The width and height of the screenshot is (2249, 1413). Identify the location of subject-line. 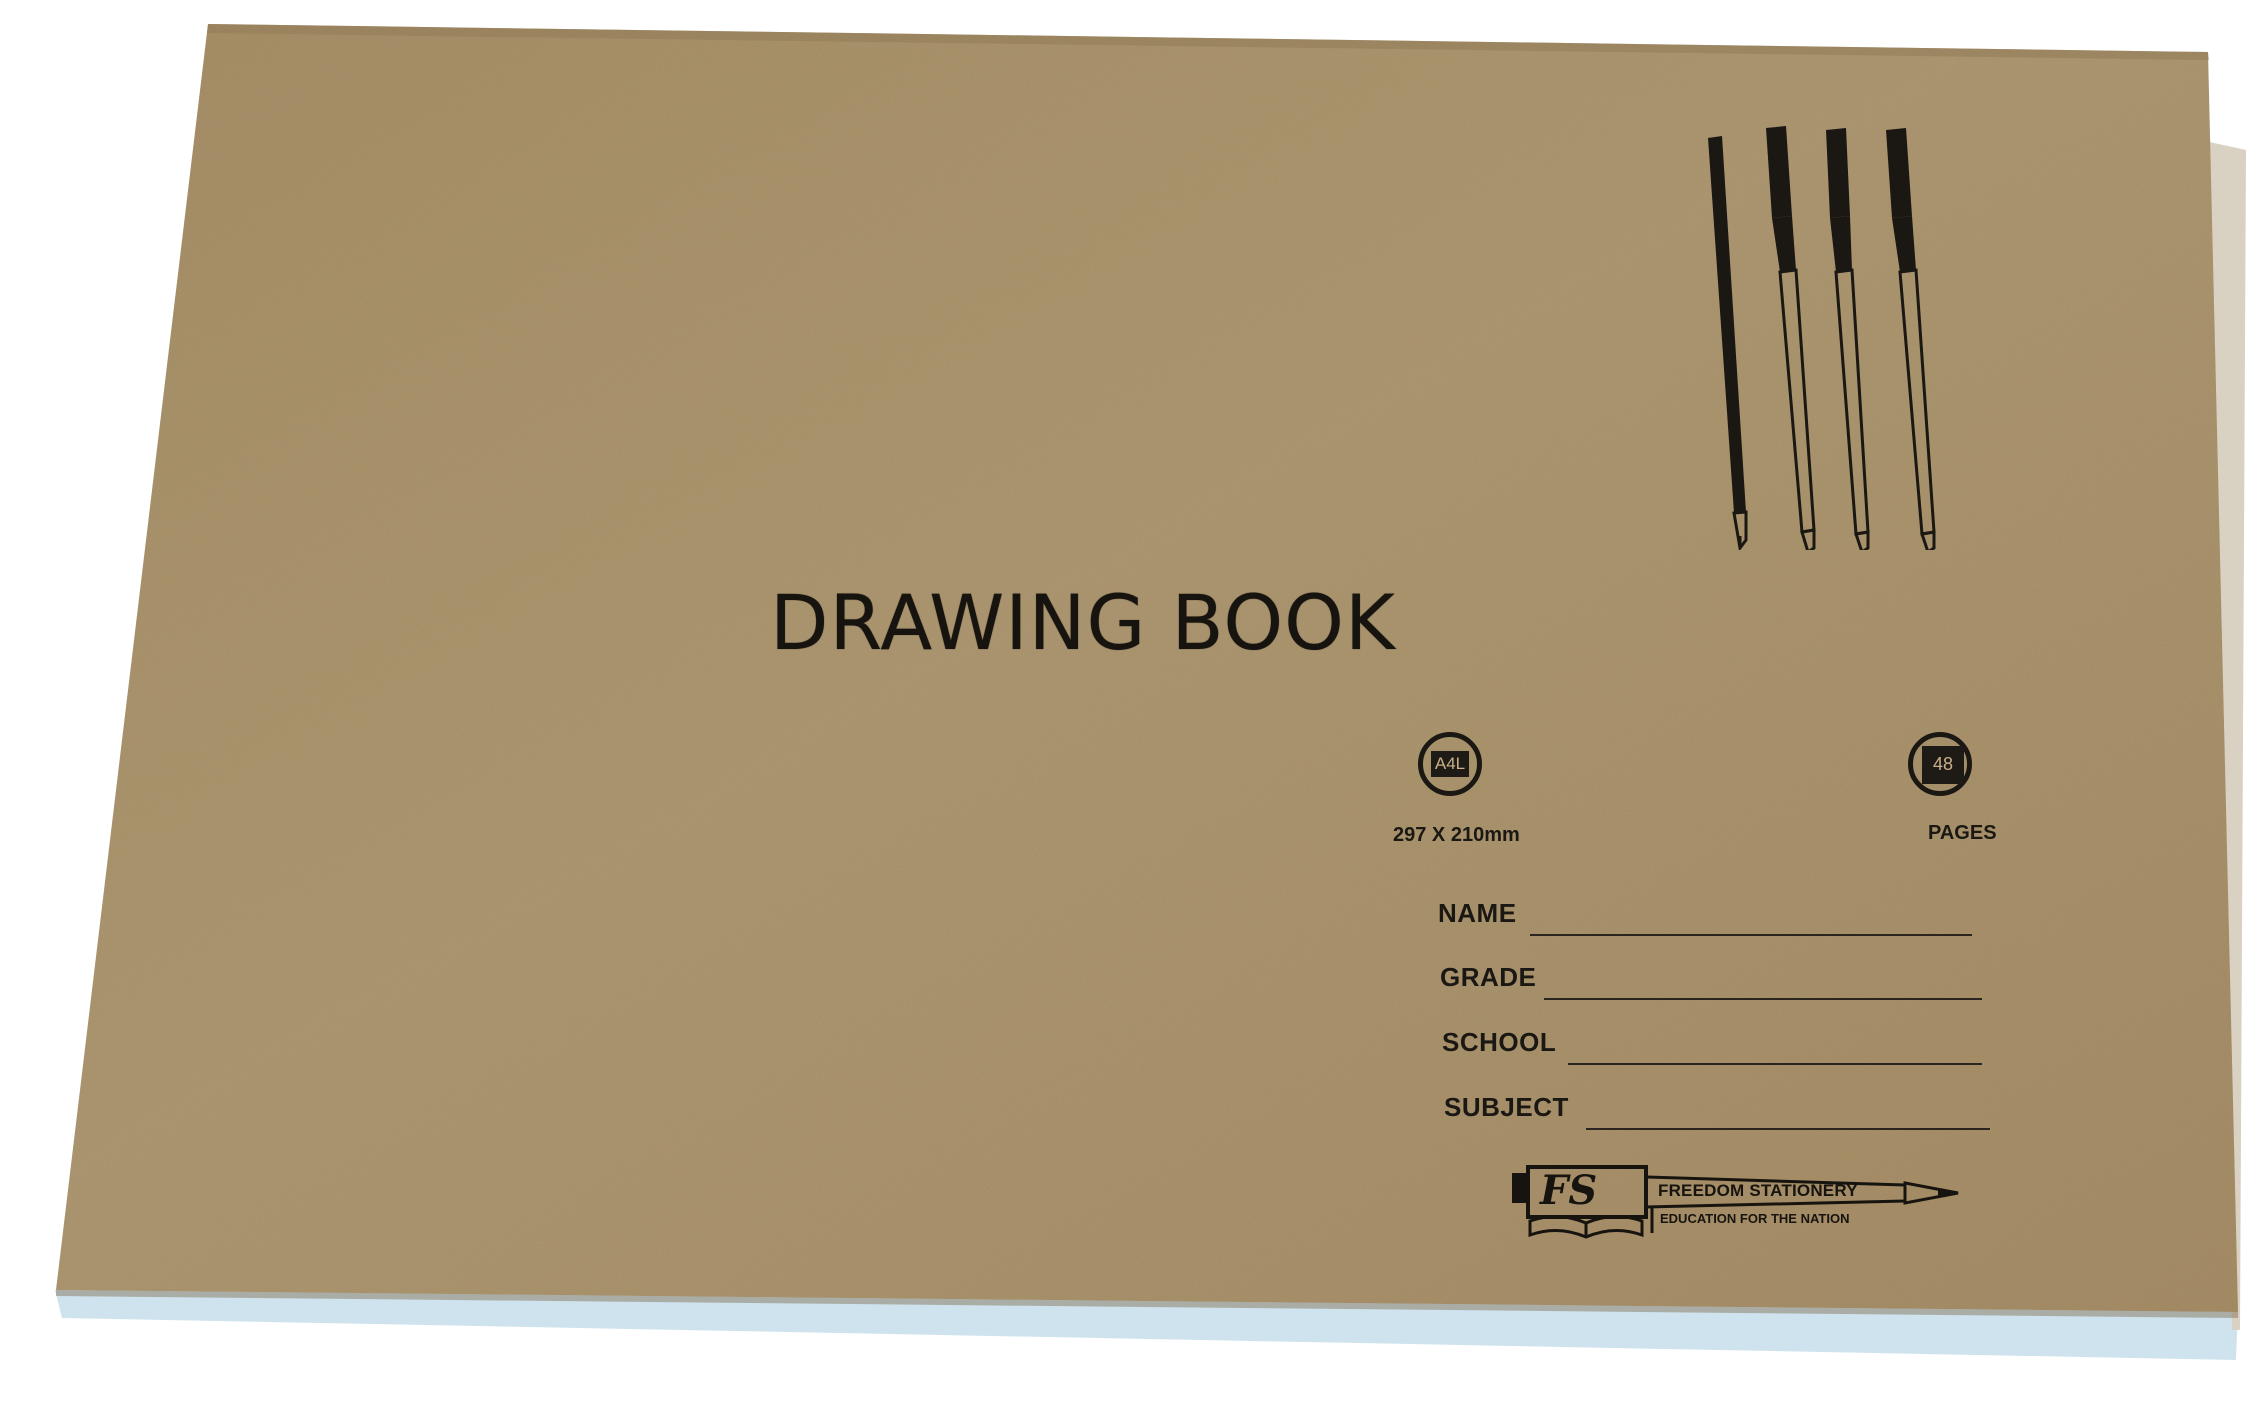
(1788, 1129).